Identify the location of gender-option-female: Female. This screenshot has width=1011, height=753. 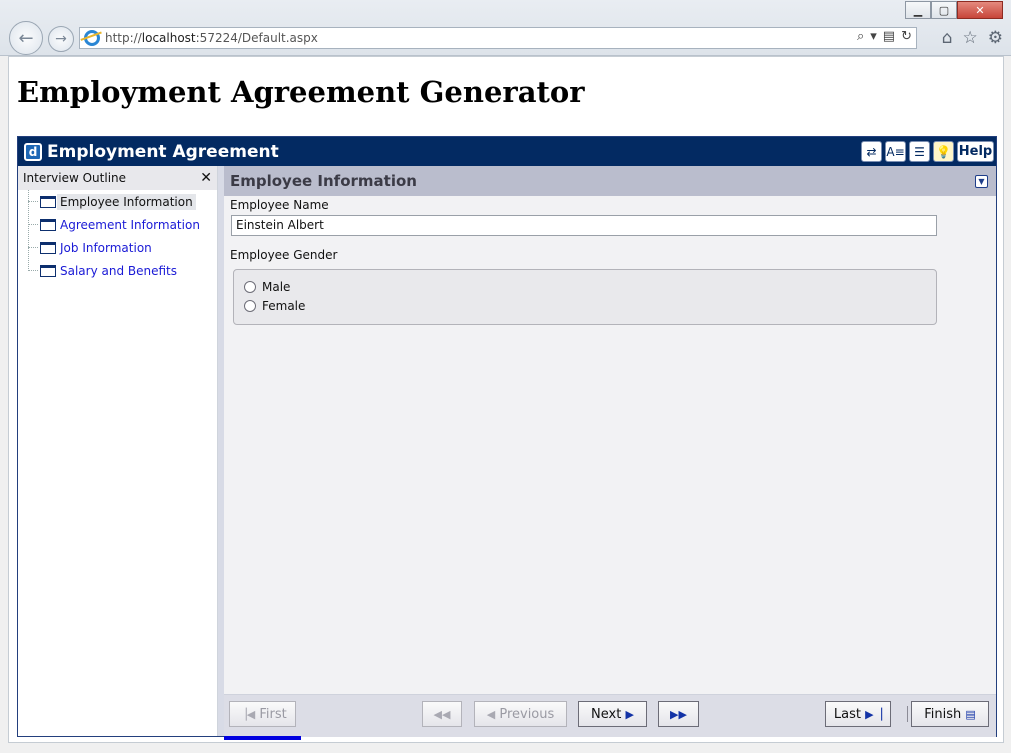
(274, 306).